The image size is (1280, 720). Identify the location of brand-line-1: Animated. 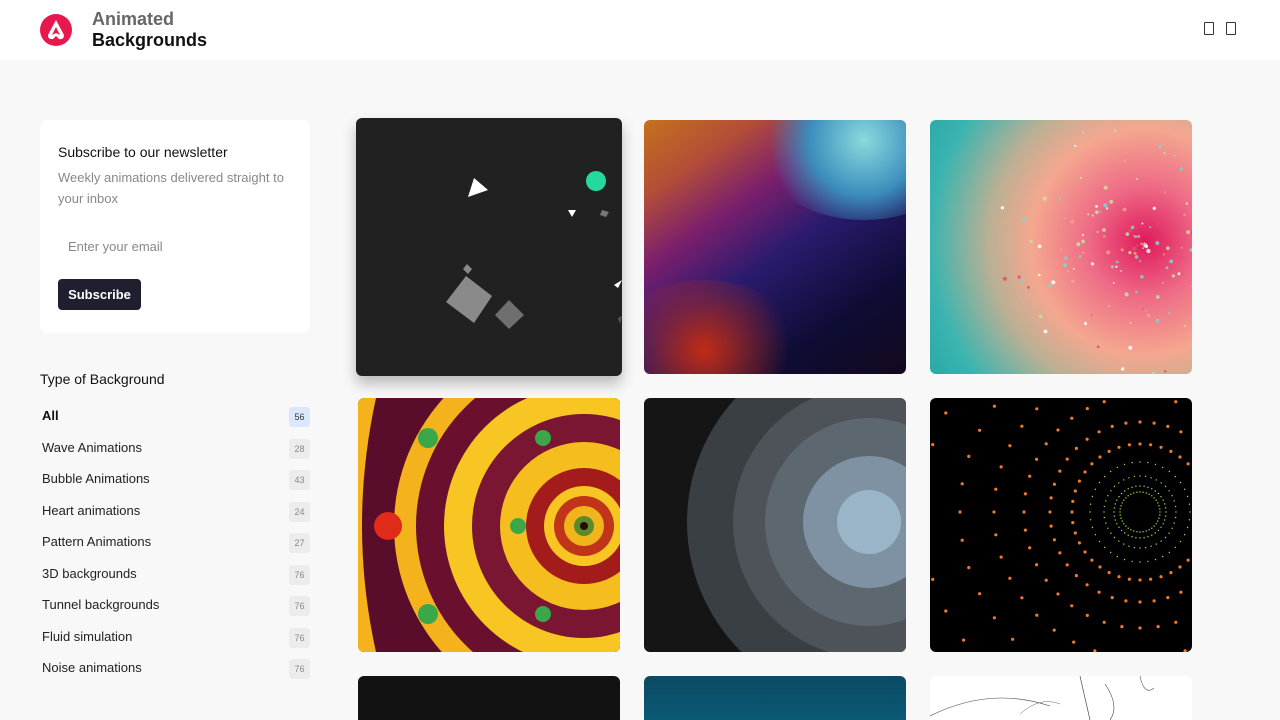
(133, 19).